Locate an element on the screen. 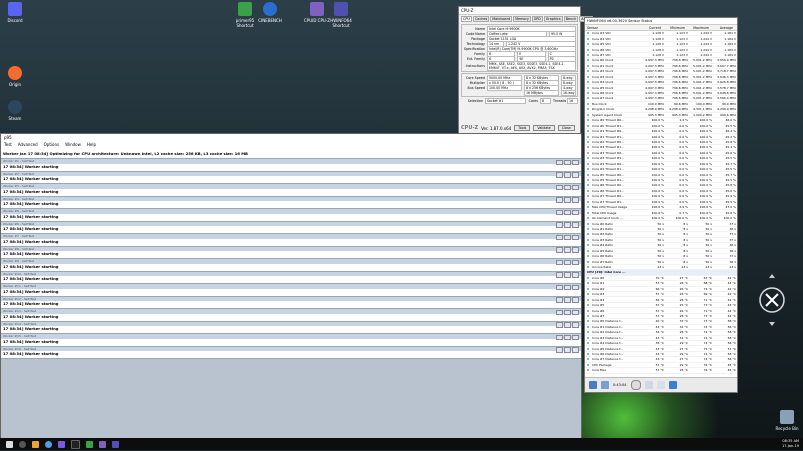 The height and width of the screenshot is (451, 803). tab-memory: Memory is located at coordinates (522, 19).